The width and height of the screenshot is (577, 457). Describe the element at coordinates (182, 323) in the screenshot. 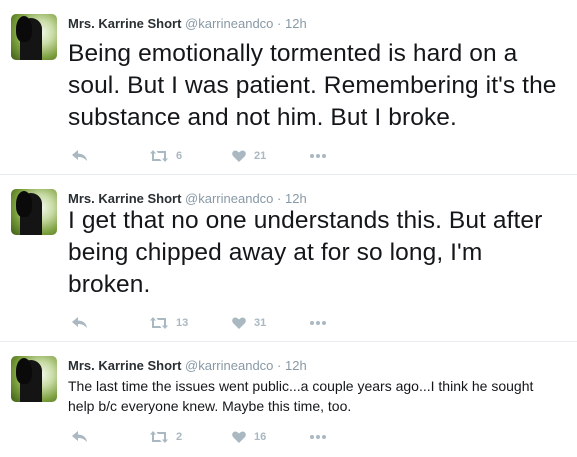

I see `retweet-count: 13` at that location.